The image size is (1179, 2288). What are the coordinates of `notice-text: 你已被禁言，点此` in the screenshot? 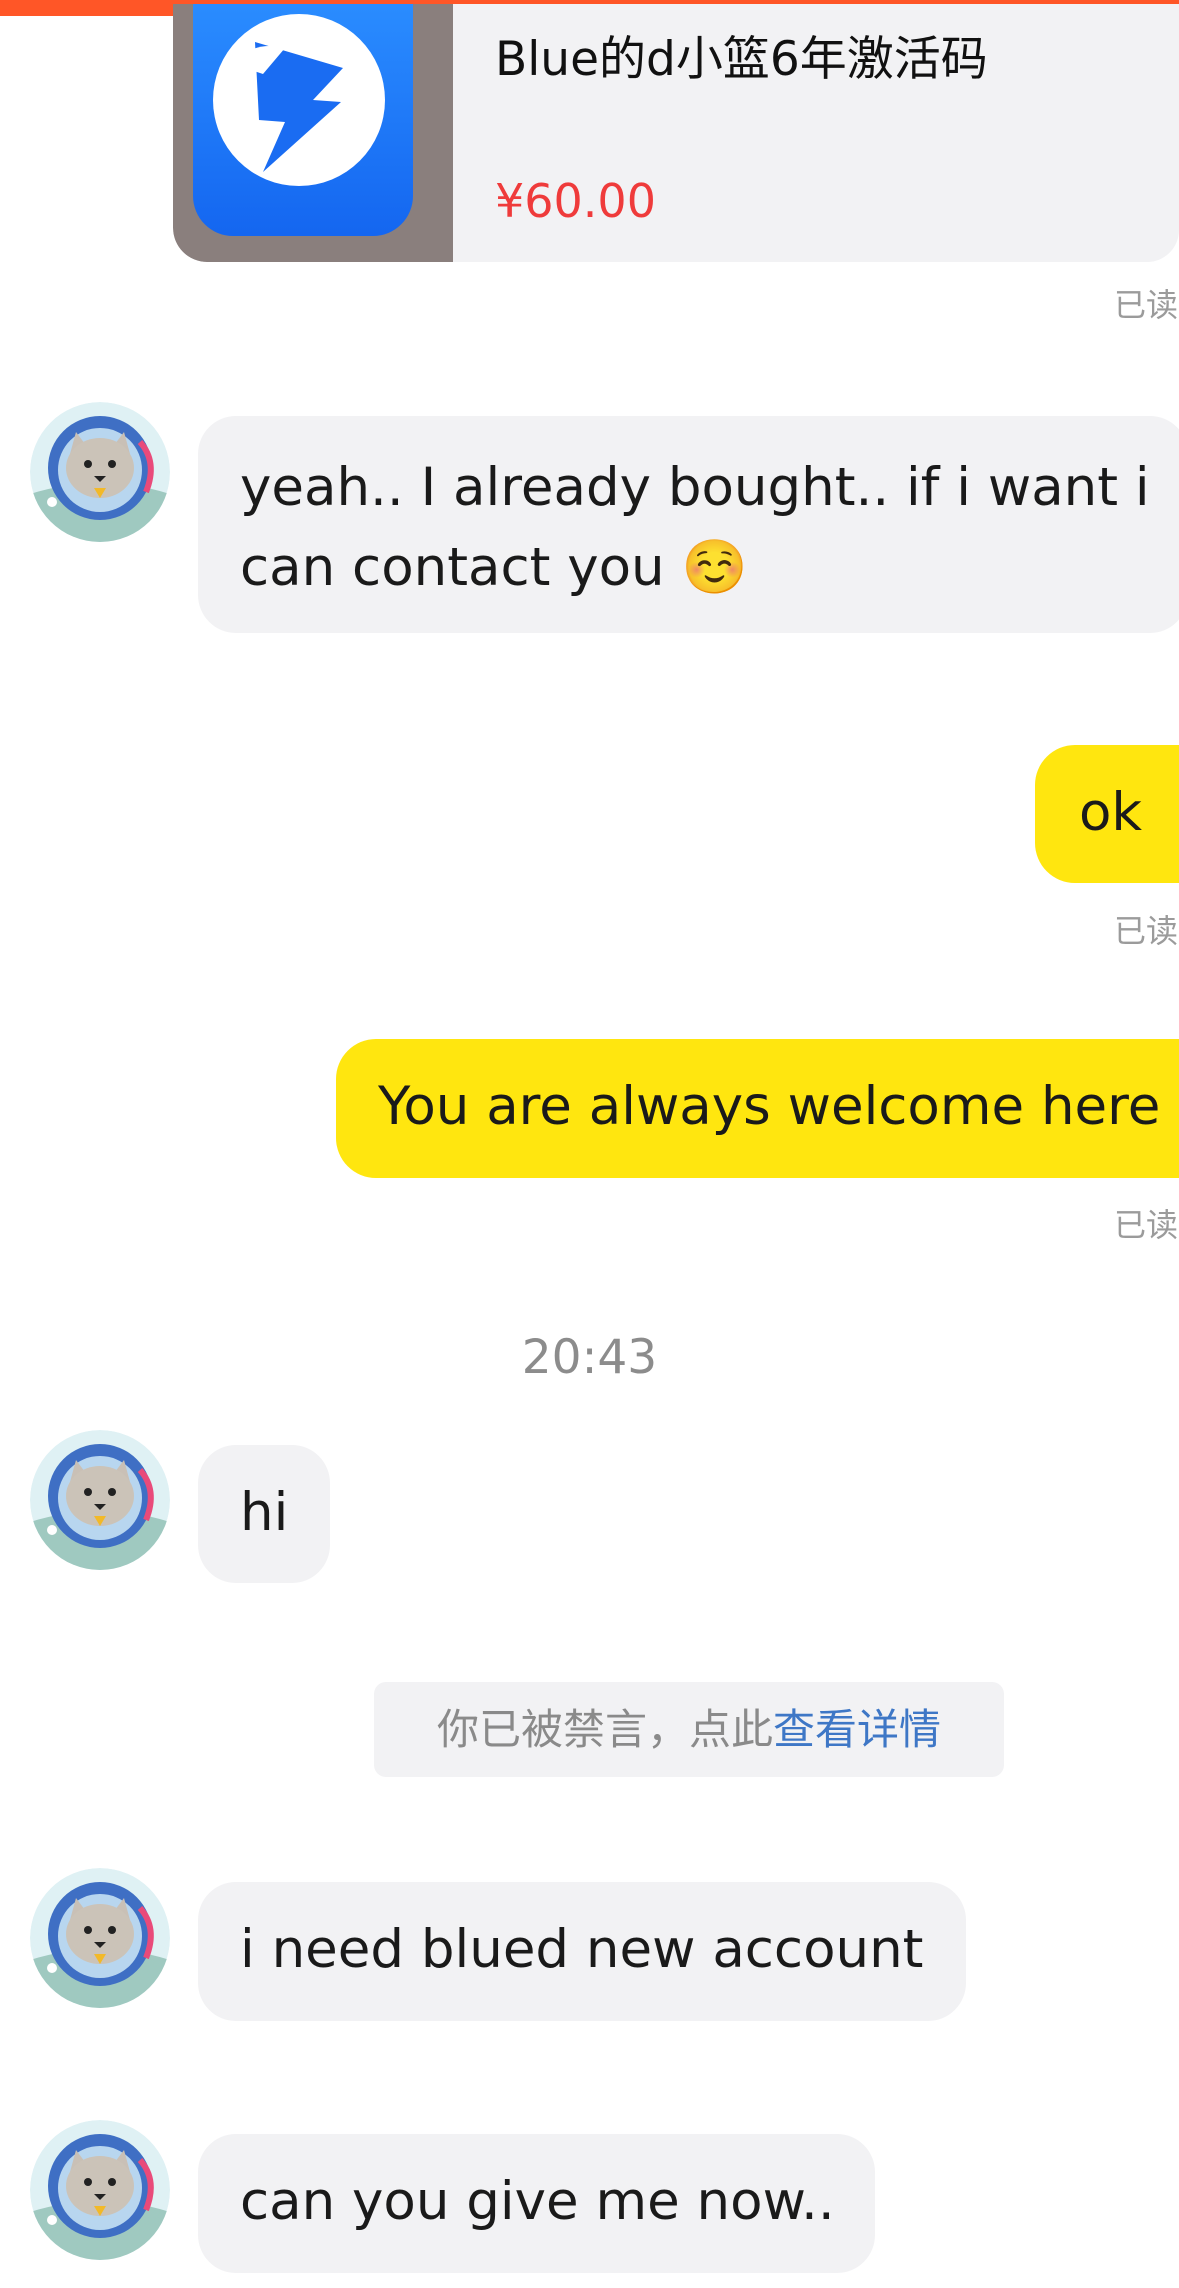 It's located at (604, 1729).